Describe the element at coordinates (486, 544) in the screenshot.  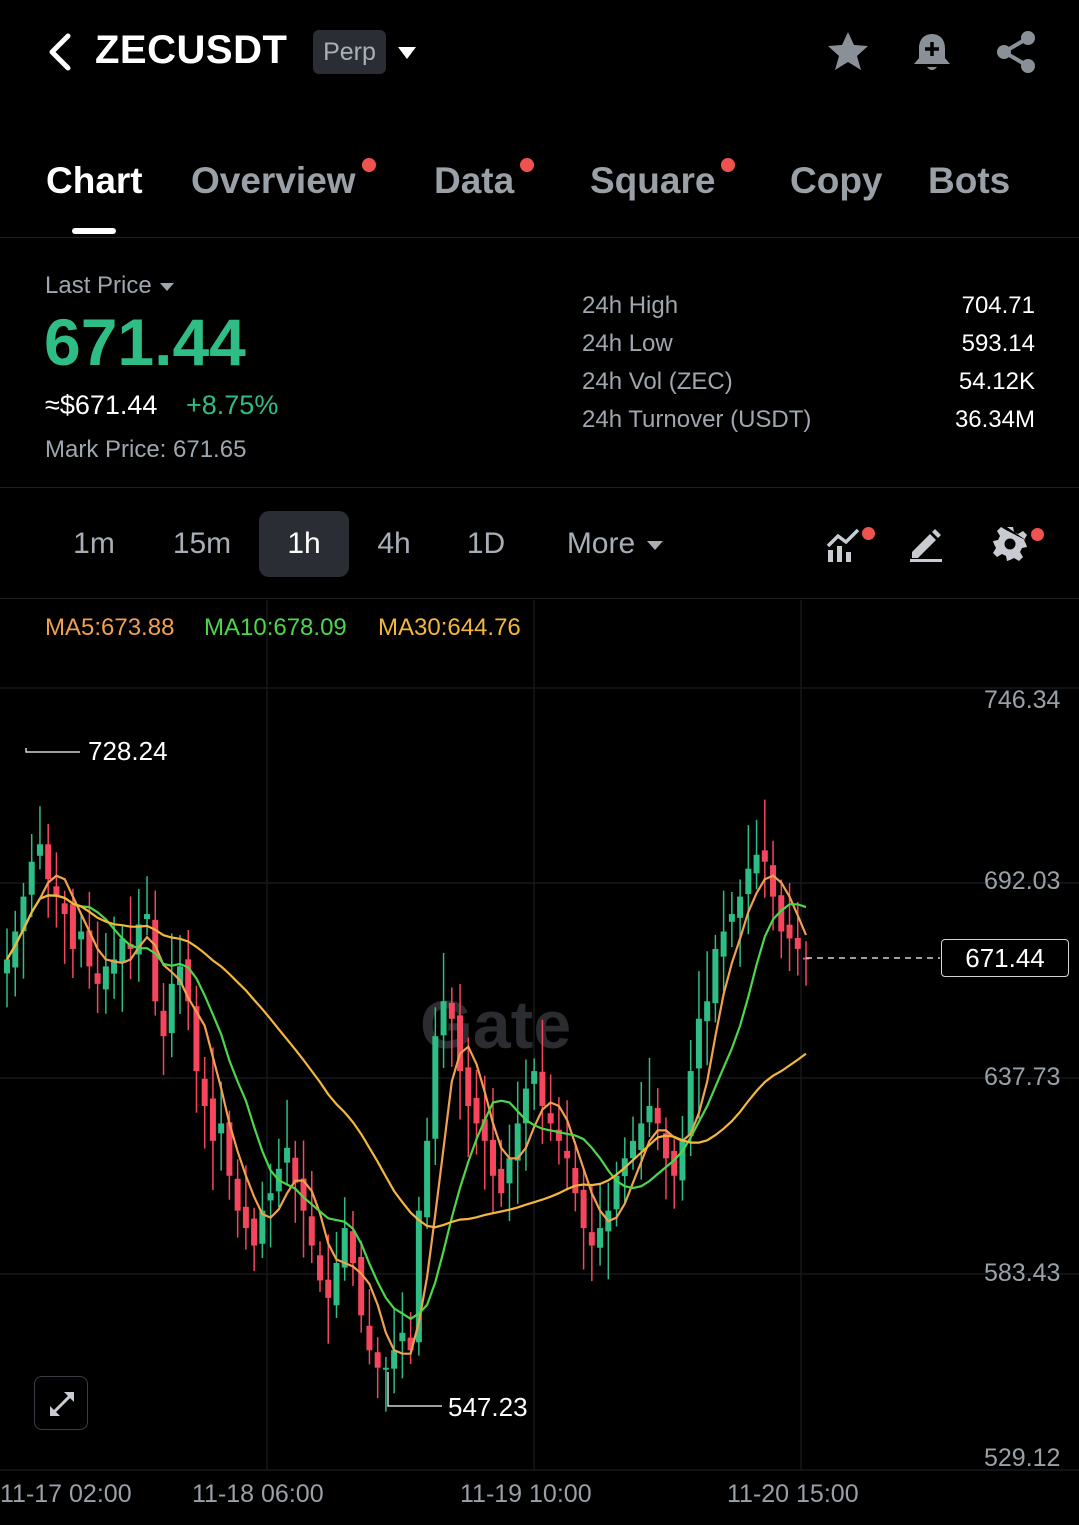
I see `interval-1d: 1D` at that location.